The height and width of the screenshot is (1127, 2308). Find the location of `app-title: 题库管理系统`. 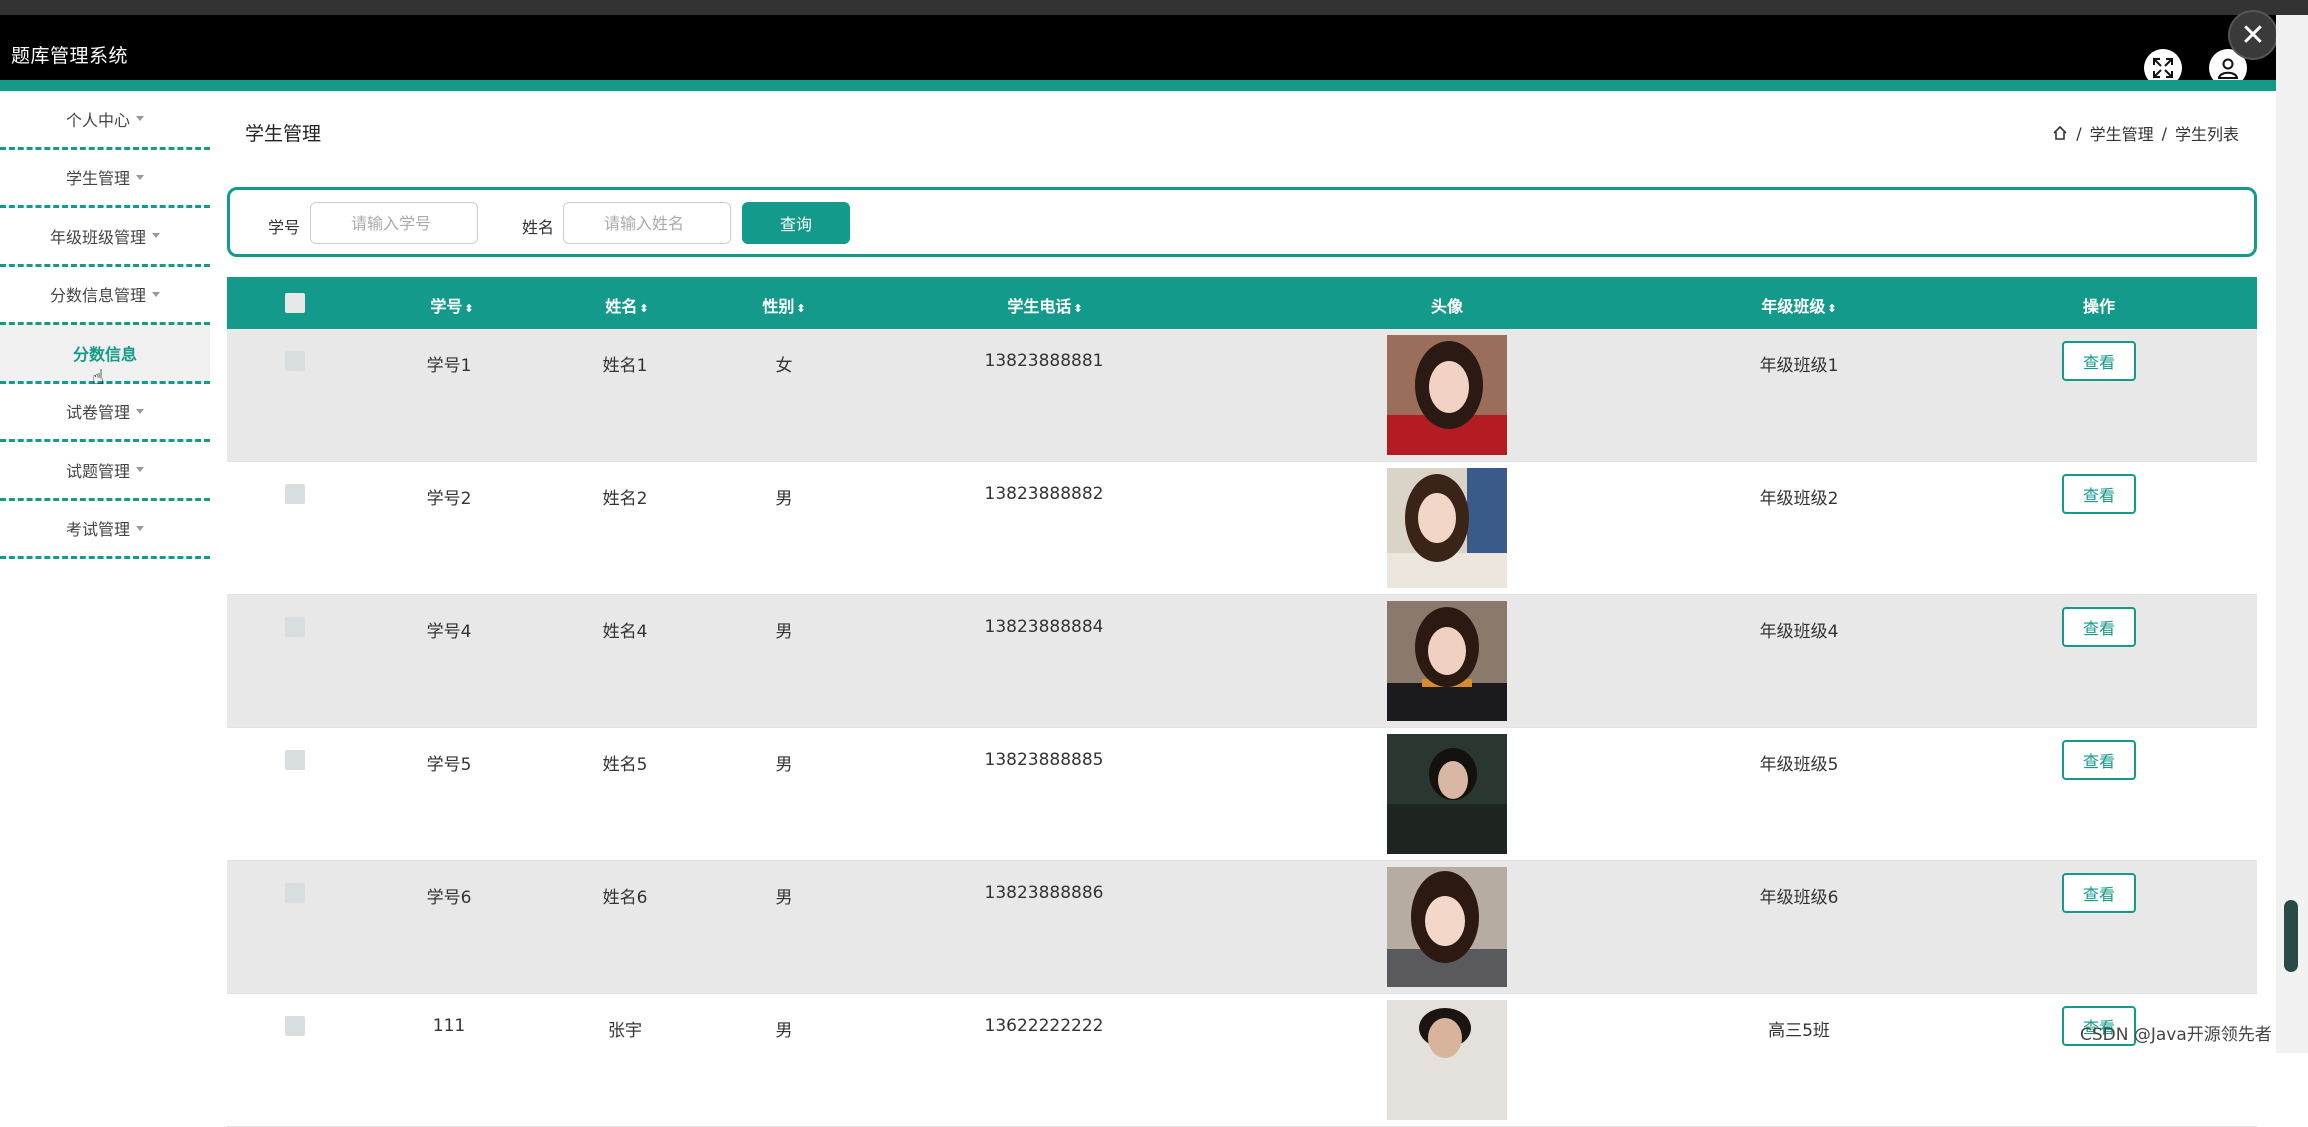

app-title: 题库管理系统 is located at coordinates (70, 56).